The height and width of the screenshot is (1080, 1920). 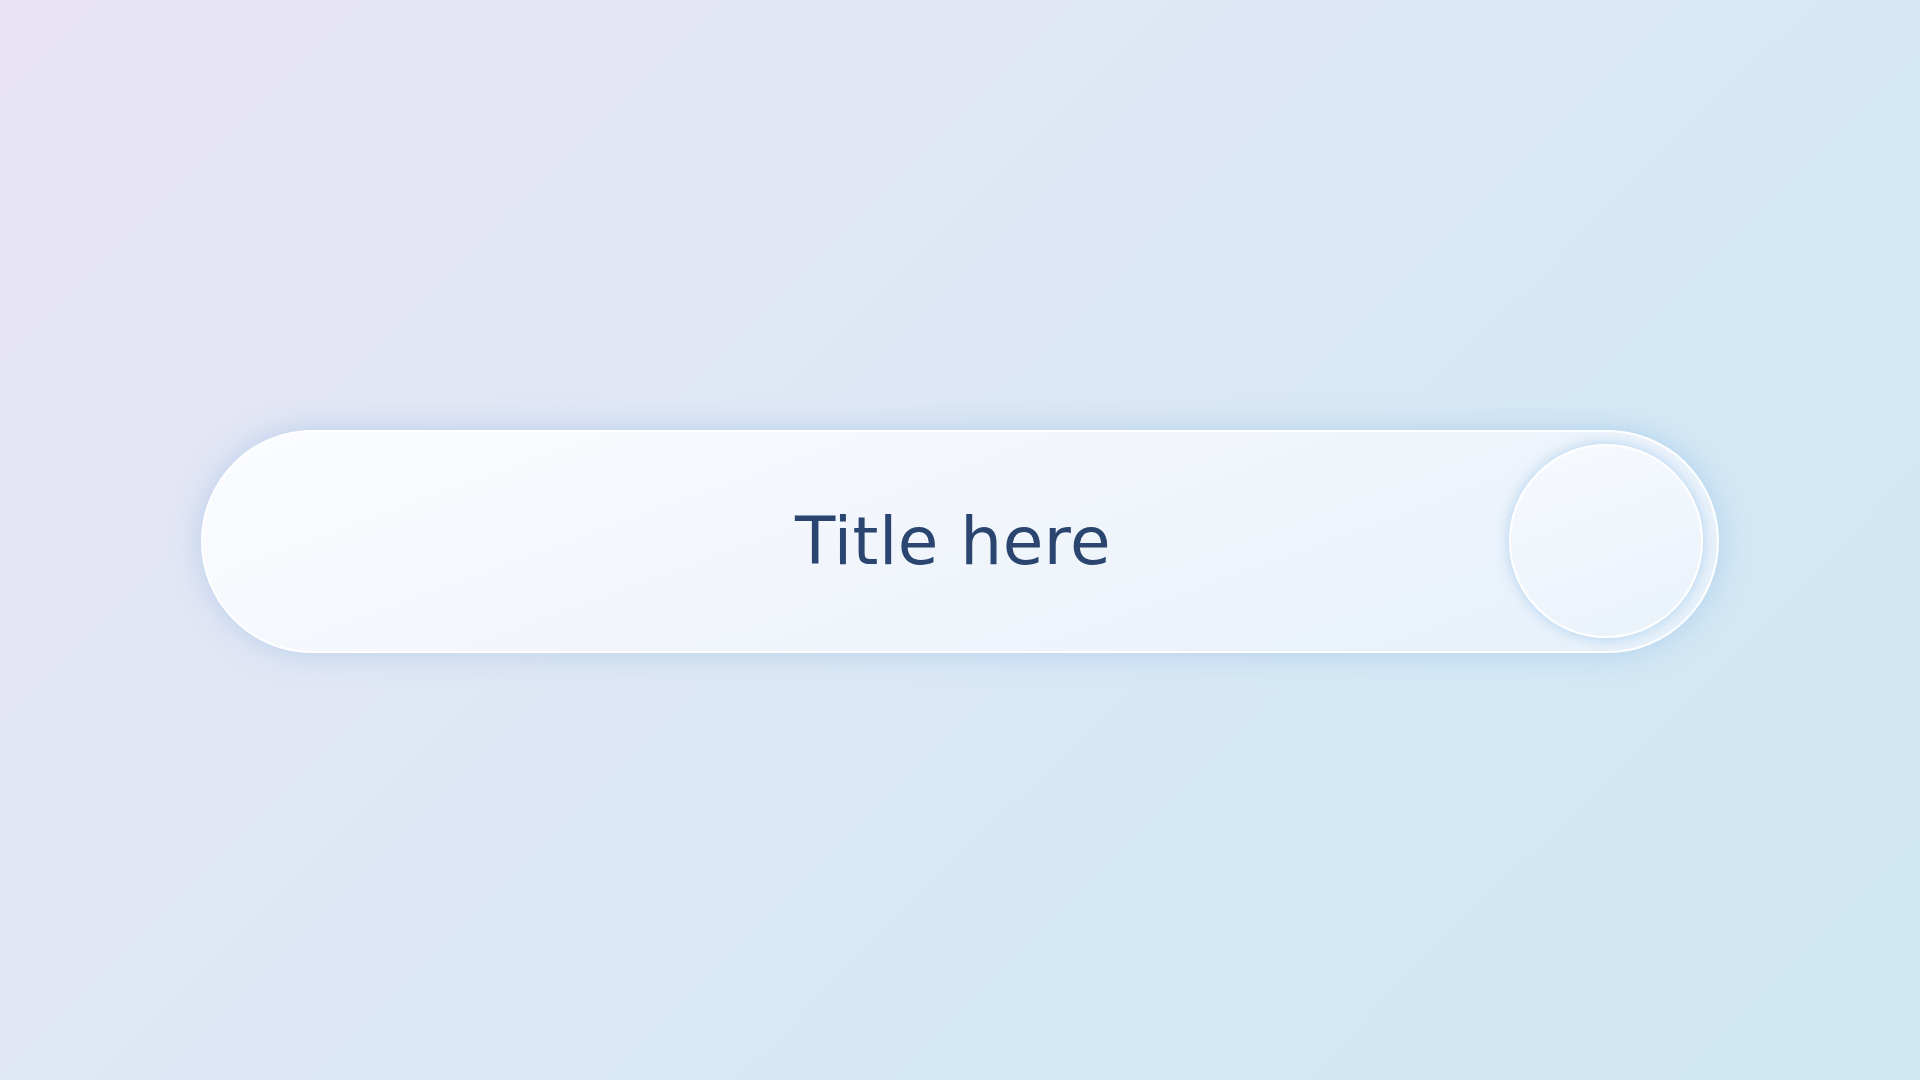 I want to click on pill-title: Title here, so click(x=953, y=541).